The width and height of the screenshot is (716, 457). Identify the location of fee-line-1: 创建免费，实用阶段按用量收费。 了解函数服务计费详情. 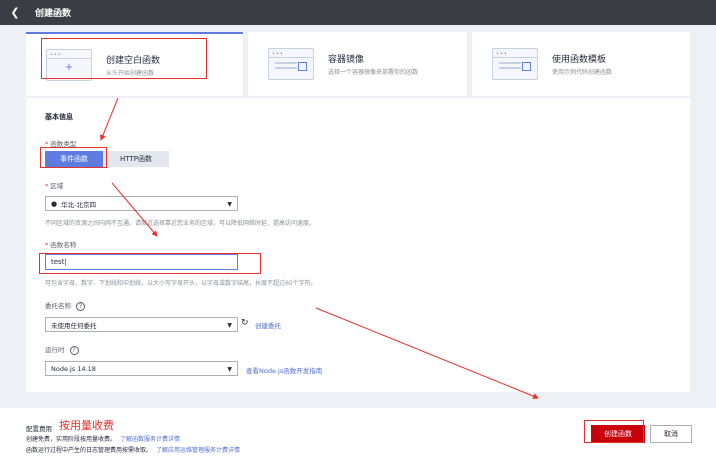
(103, 439).